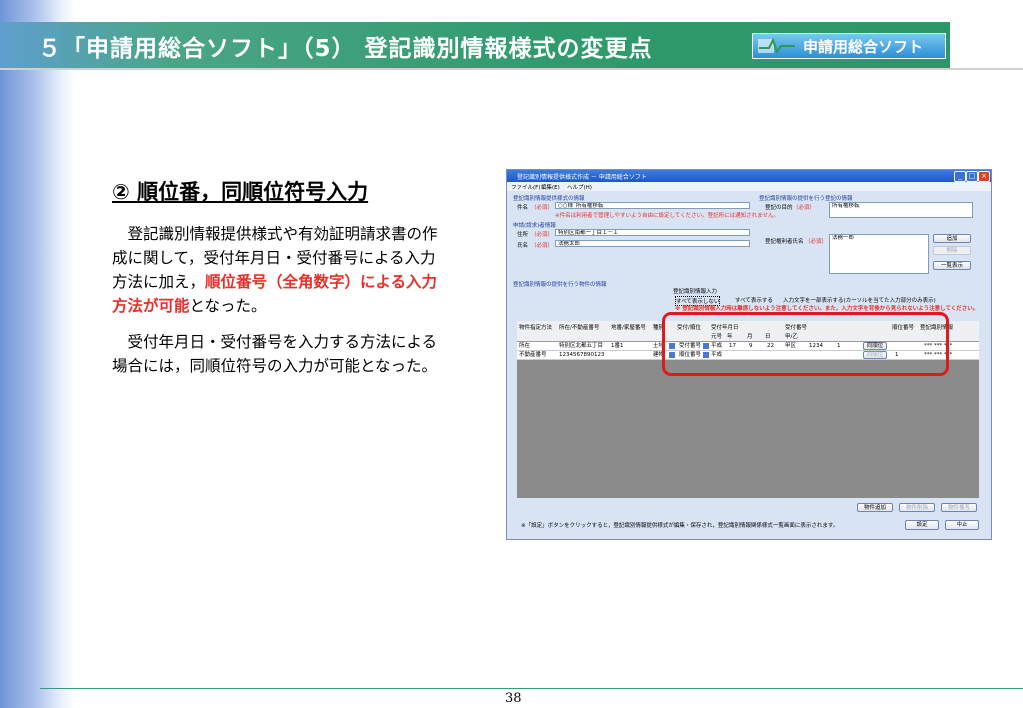  Describe the element at coordinates (972, 176) in the screenshot. I see `maximize-icon: □` at that location.